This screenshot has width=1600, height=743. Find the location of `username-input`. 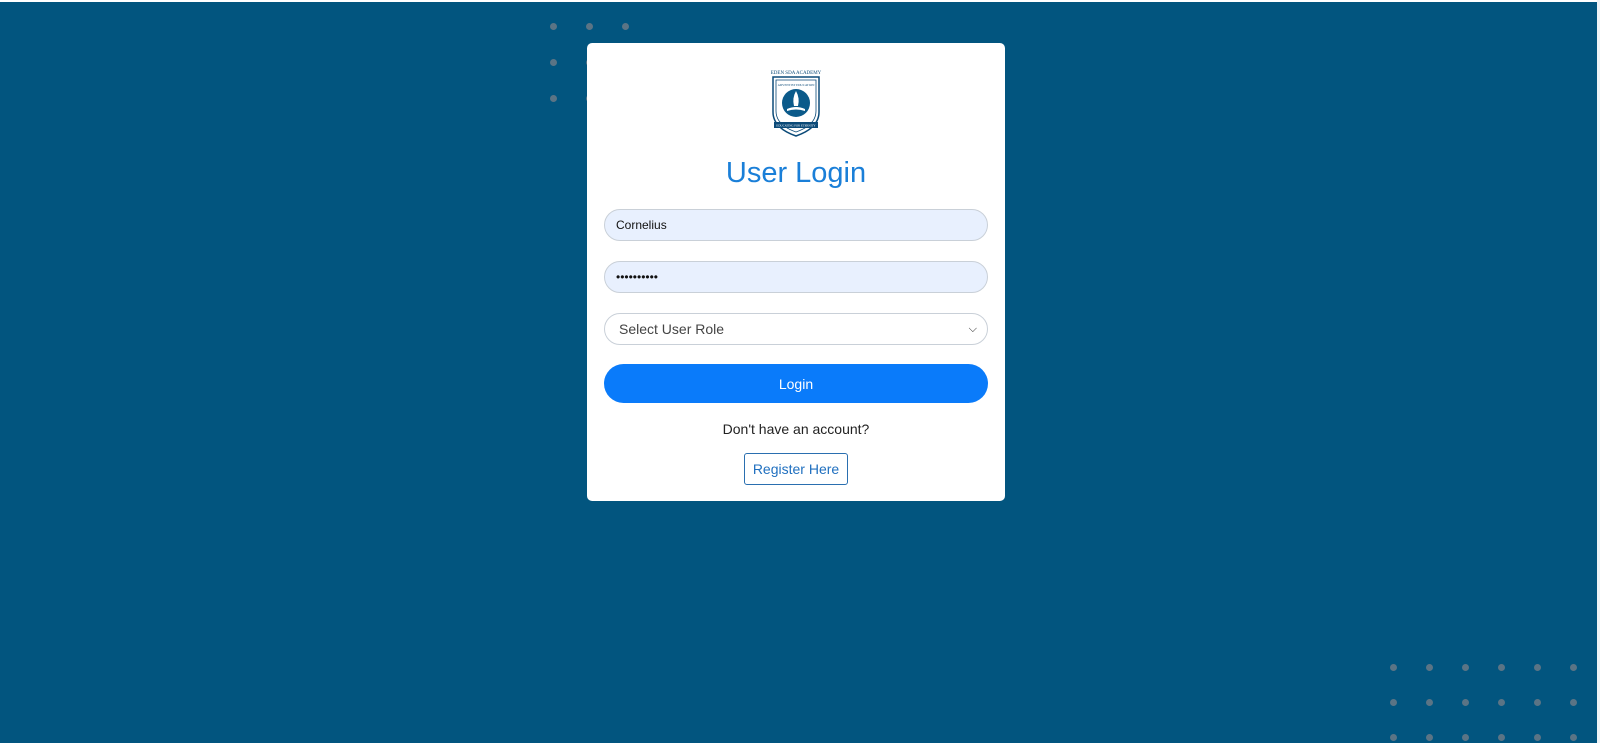

username-input is located at coordinates (796, 225).